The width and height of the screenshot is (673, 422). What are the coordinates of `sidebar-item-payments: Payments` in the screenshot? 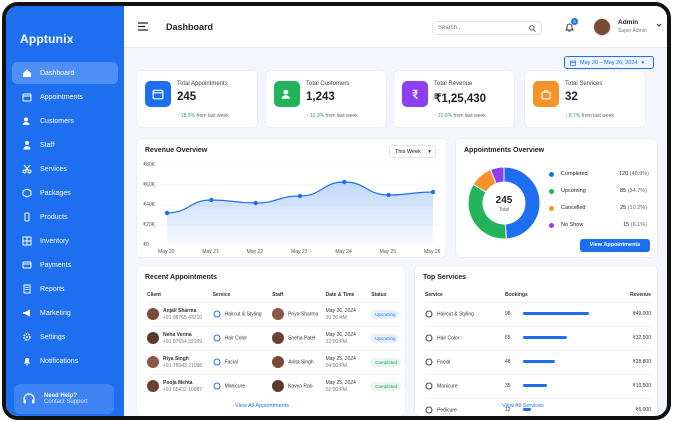 It's located at (65, 265).